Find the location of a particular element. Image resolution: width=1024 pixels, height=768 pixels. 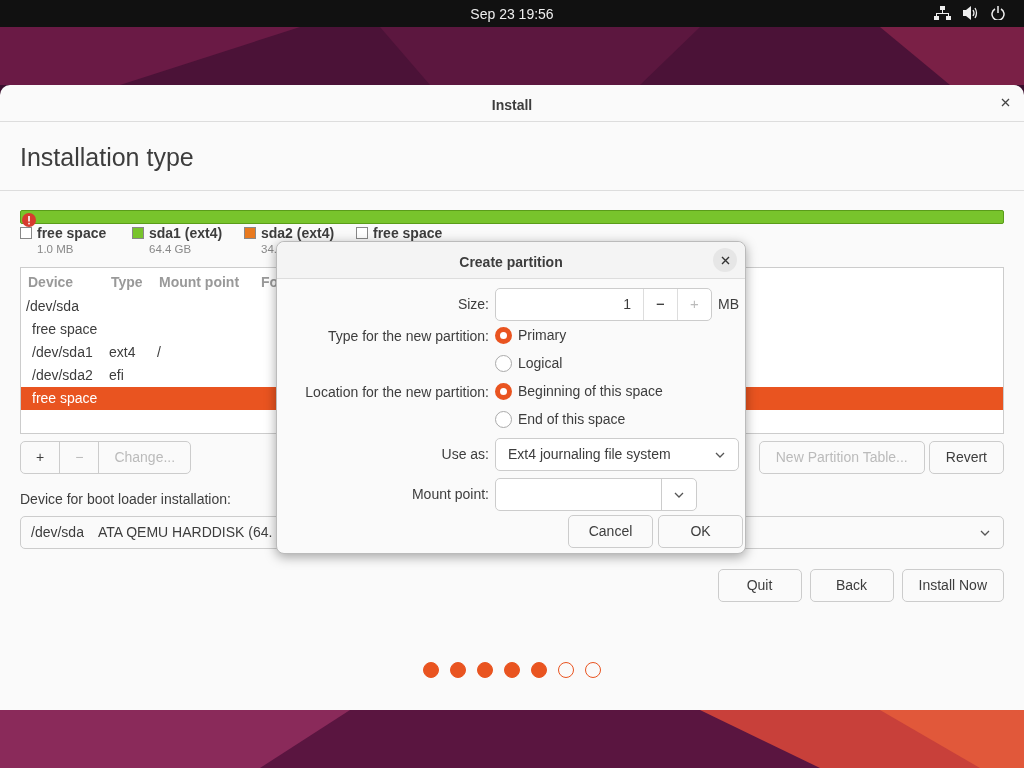

dialog-title: Create partition is located at coordinates (511, 262).